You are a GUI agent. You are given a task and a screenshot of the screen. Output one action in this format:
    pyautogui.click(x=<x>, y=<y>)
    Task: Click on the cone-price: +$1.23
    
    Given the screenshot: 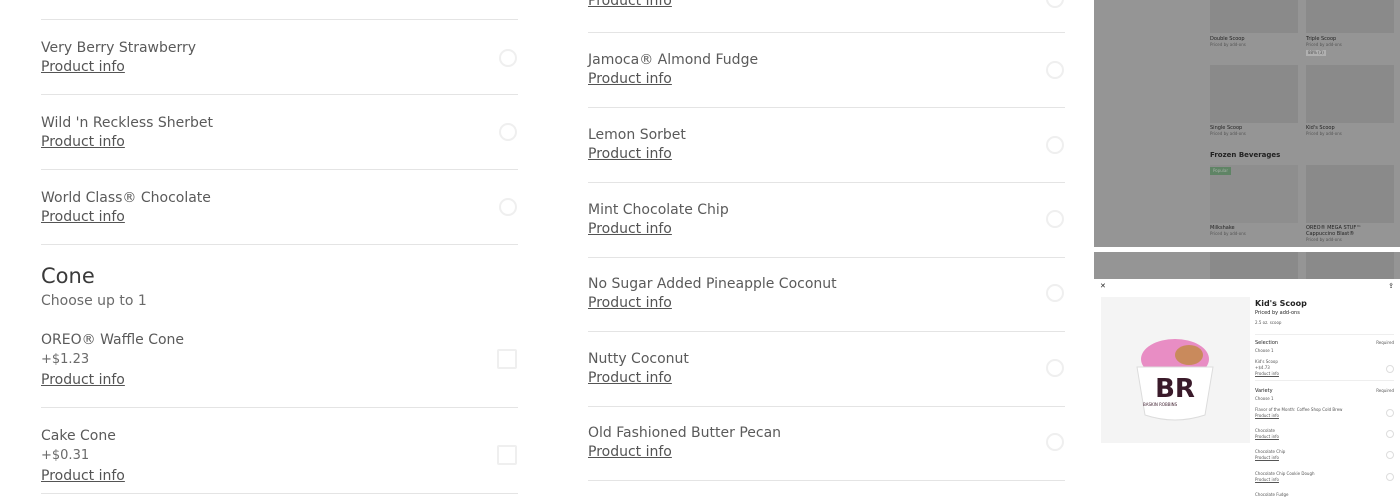 What is the action you would take?
    pyautogui.click(x=65, y=359)
    